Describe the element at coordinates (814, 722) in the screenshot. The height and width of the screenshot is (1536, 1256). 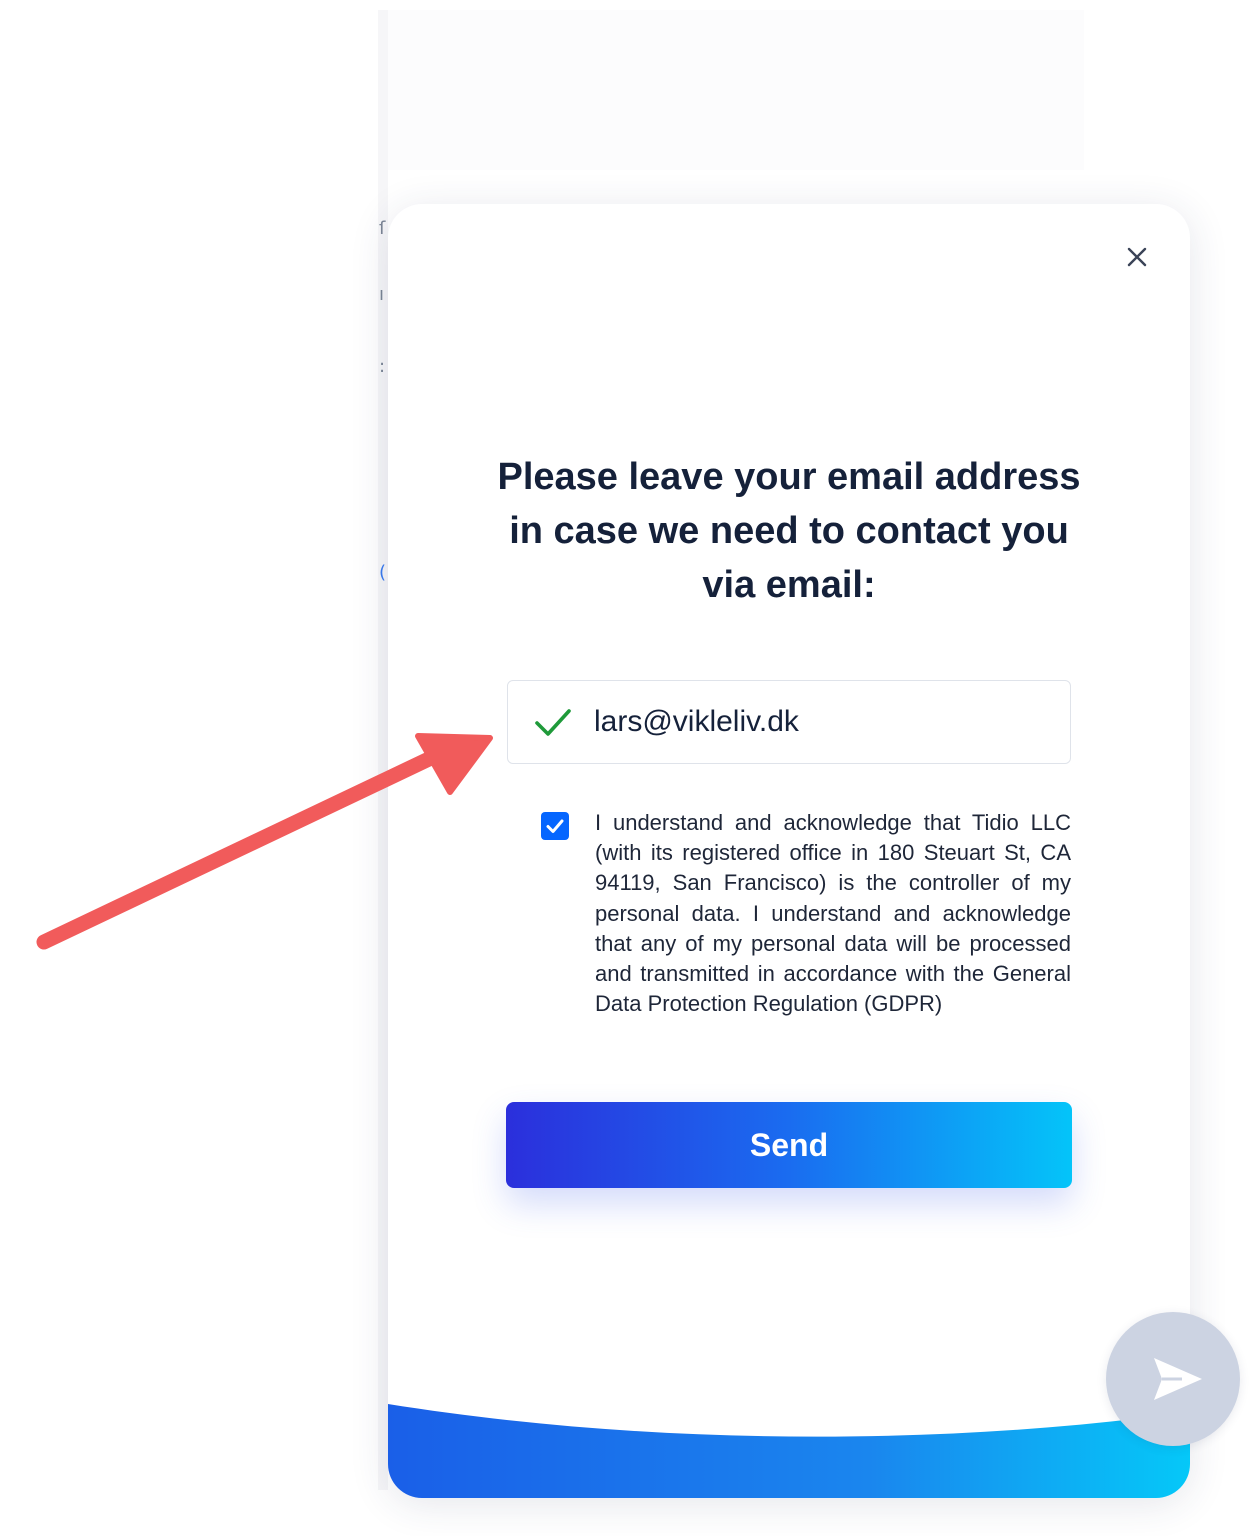
I see `email-input` at that location.